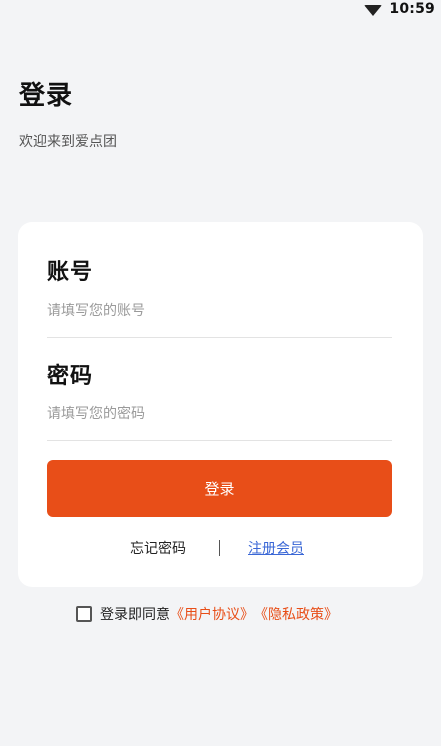  I want to click on account-underline, so click(219, 337).